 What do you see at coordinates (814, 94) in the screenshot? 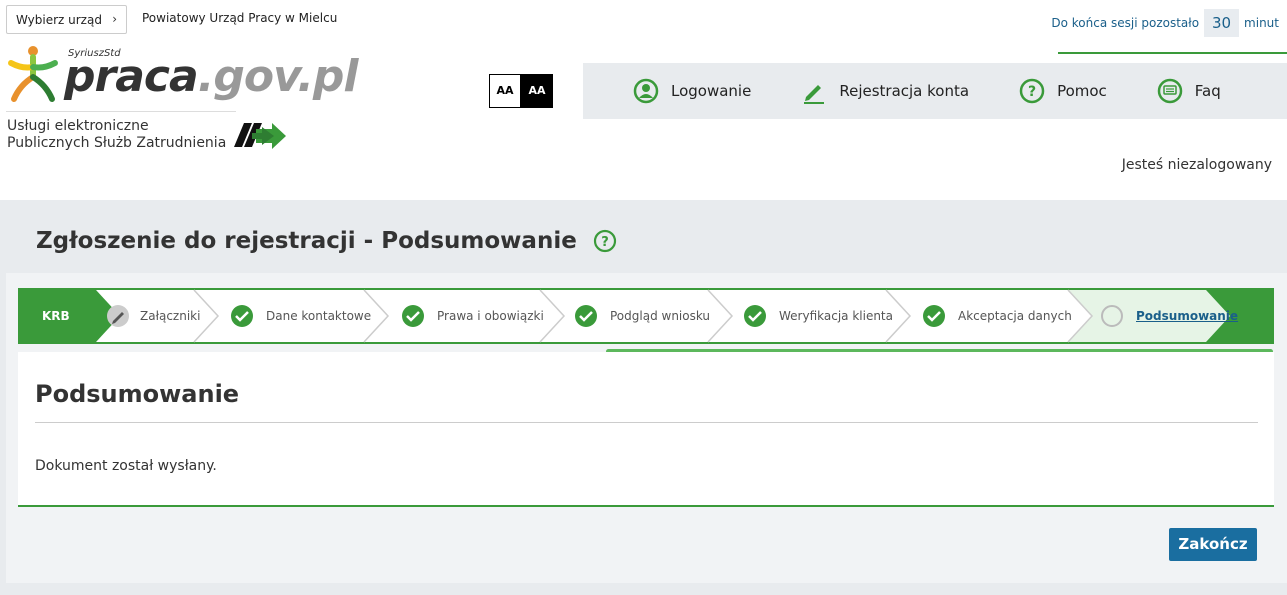
I see `pencil-icon` at bounding box center [814, 94].